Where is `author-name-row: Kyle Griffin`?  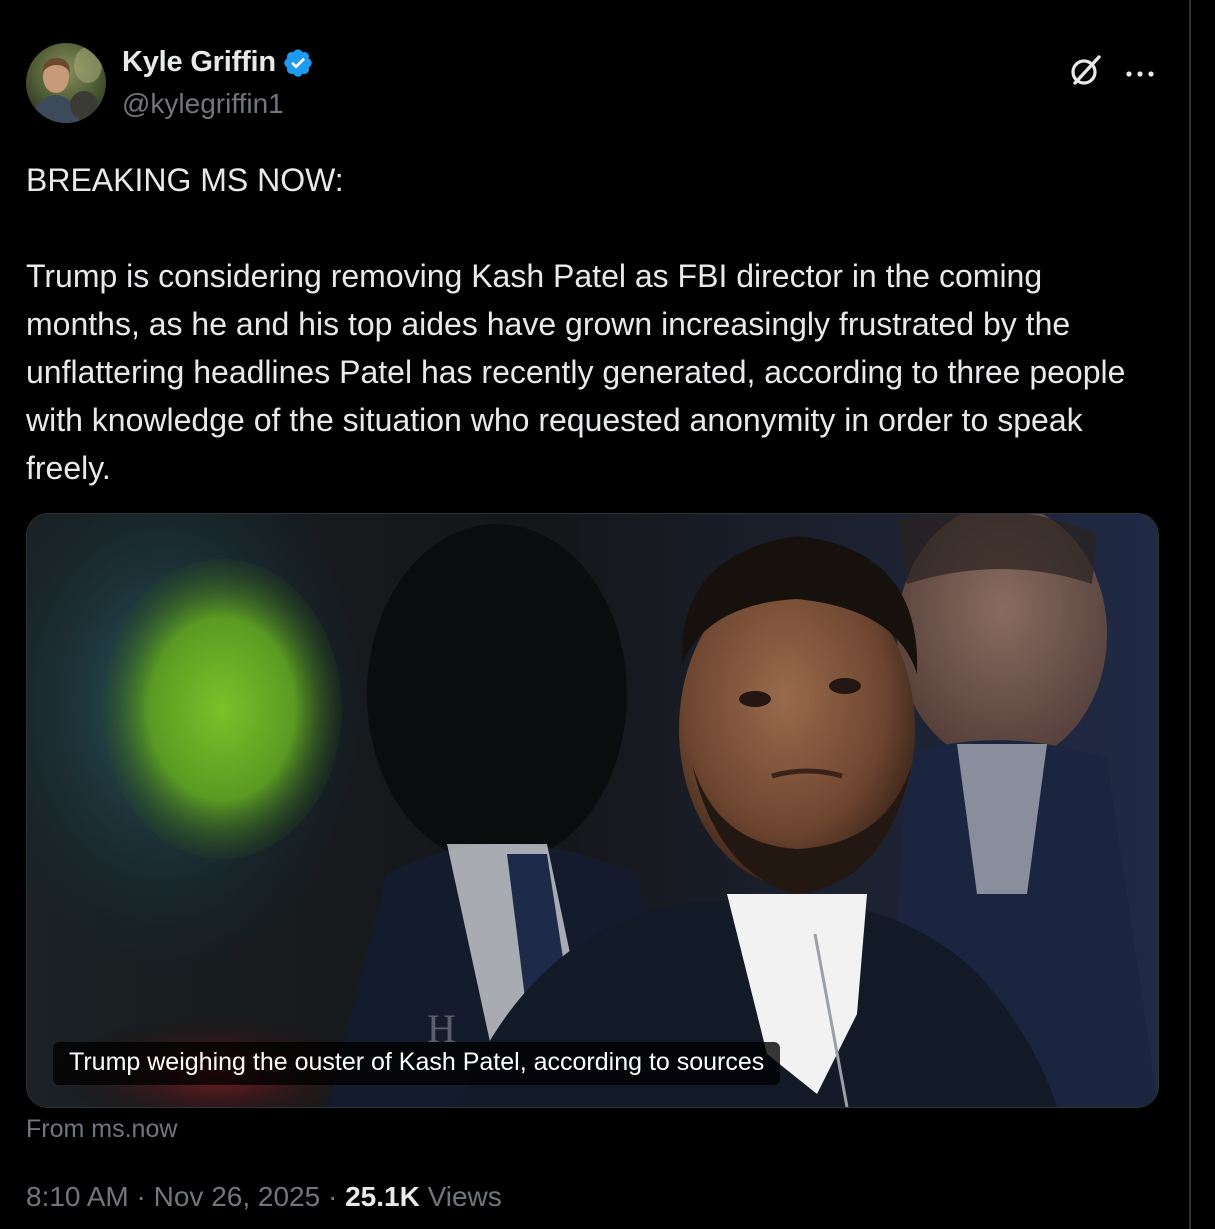 author-name-row: Kyle Griffin is located at coordinates (218, 62).